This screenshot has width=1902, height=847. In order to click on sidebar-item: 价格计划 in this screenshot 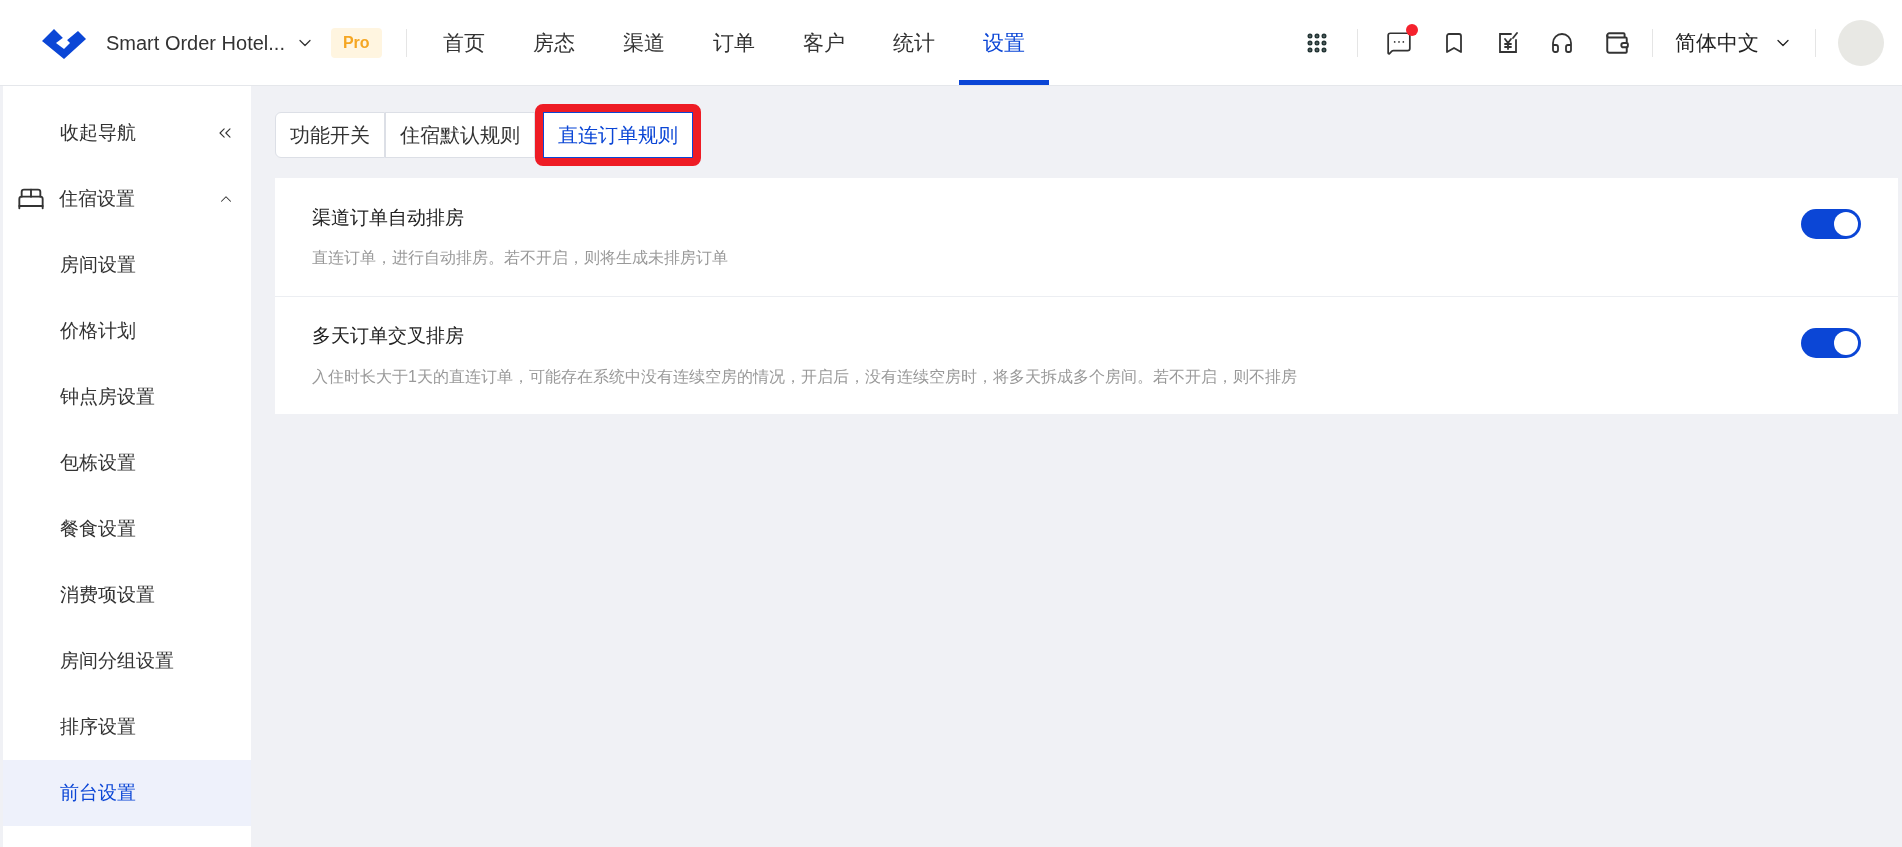, I will do `click(127, 331)`.